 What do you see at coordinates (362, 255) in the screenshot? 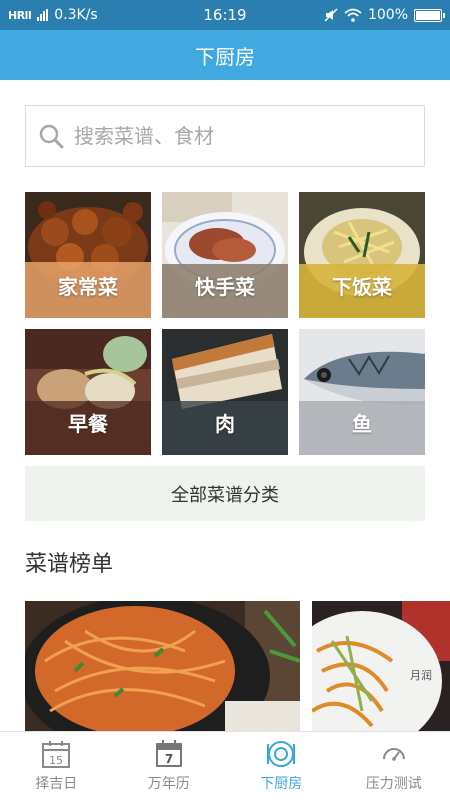
I see `category-rice-dish: 下饭菜` at bounding box center [362, 255].